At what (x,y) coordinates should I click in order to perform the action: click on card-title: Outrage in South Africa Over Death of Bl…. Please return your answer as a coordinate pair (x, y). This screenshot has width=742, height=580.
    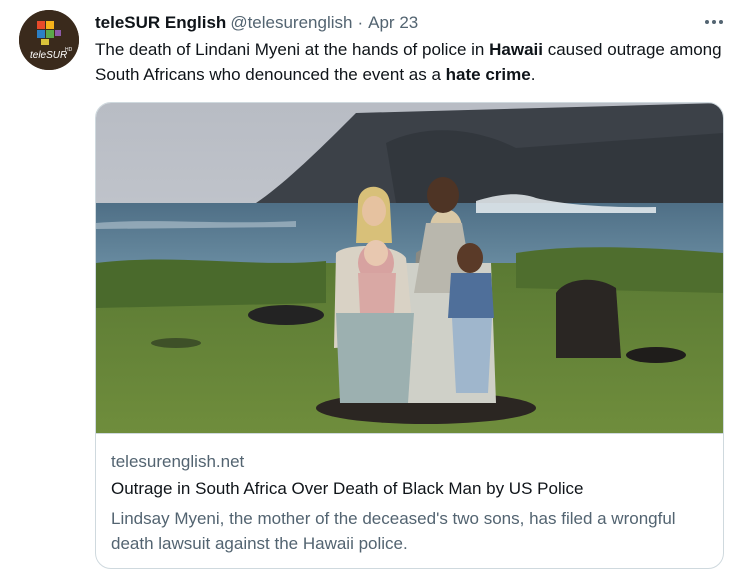
    Looking at the image, I should click on (347, 488).